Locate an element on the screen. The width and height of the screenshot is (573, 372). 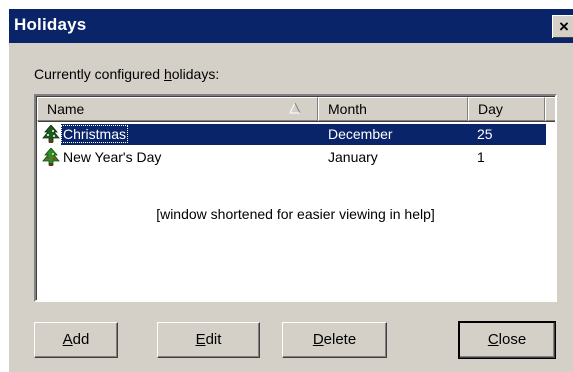
add-button: Add is located at coordinates (76, 340).